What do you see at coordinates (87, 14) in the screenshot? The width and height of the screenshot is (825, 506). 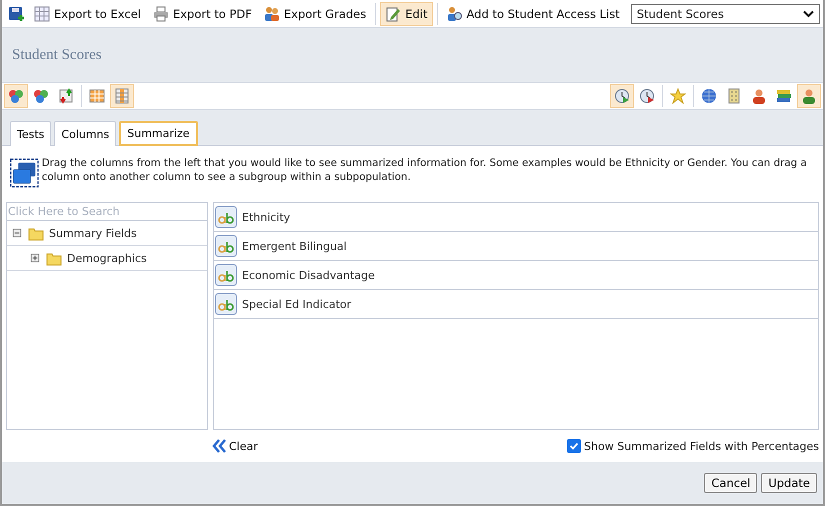 I see `toolbar-button: Export to Excel` at bounding box center [87, 14].